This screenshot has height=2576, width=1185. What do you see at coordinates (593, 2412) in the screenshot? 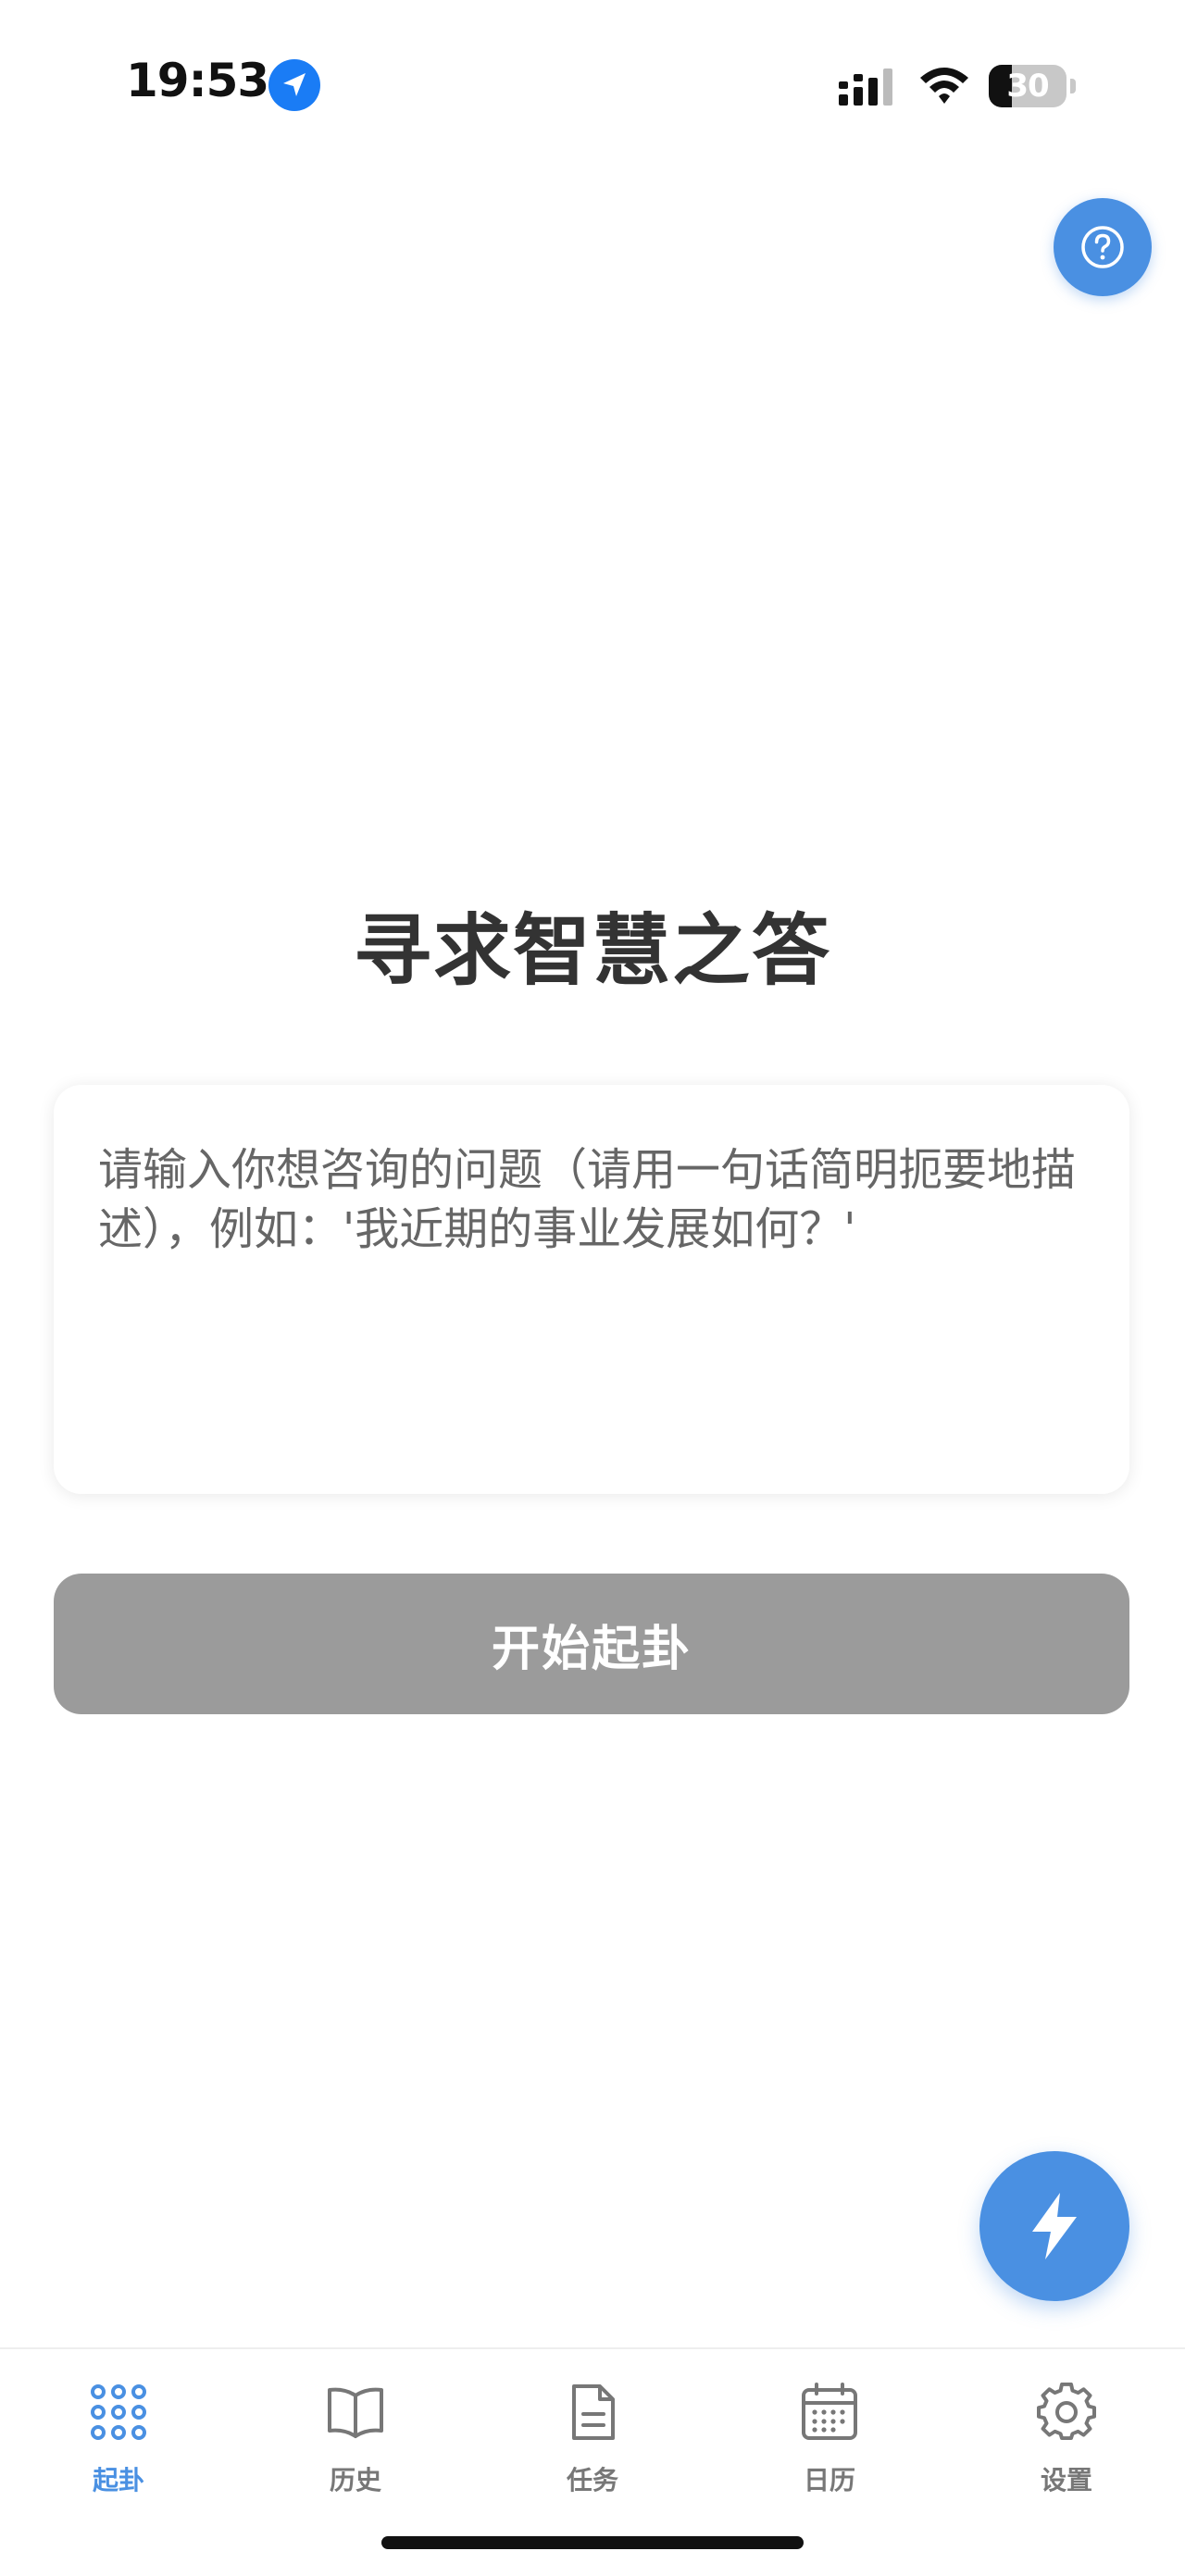
I see `document-icon` at bounding box center [593, 2412].